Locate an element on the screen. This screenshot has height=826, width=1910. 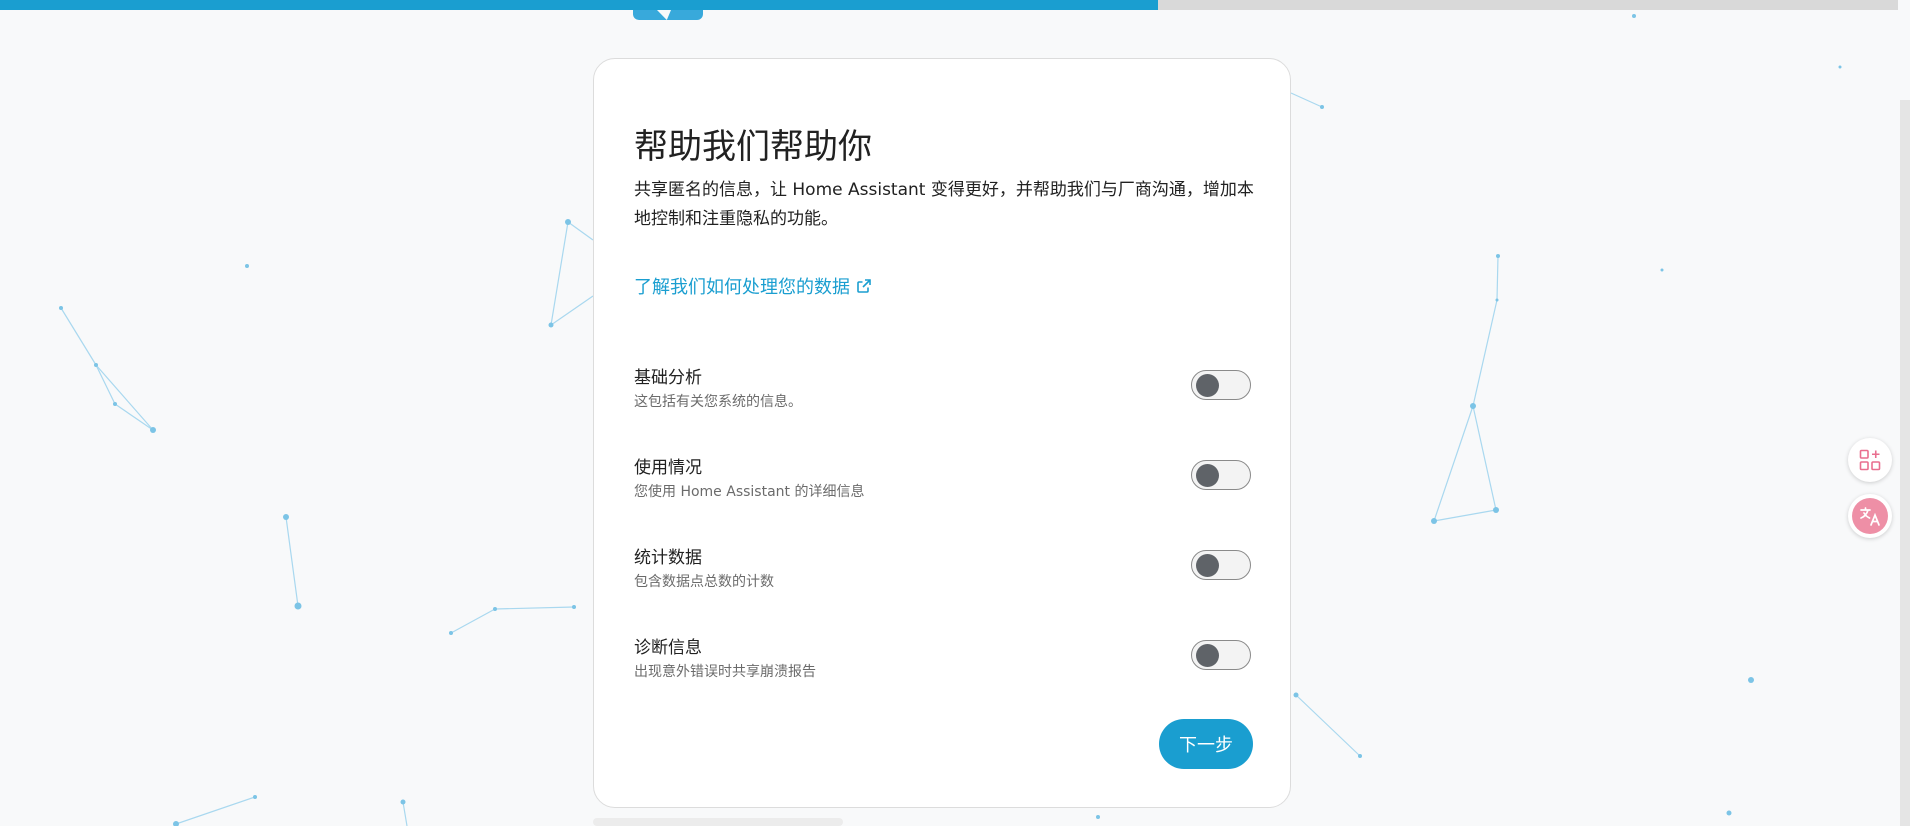
translate-icon is located at coordinates (1870, 516).